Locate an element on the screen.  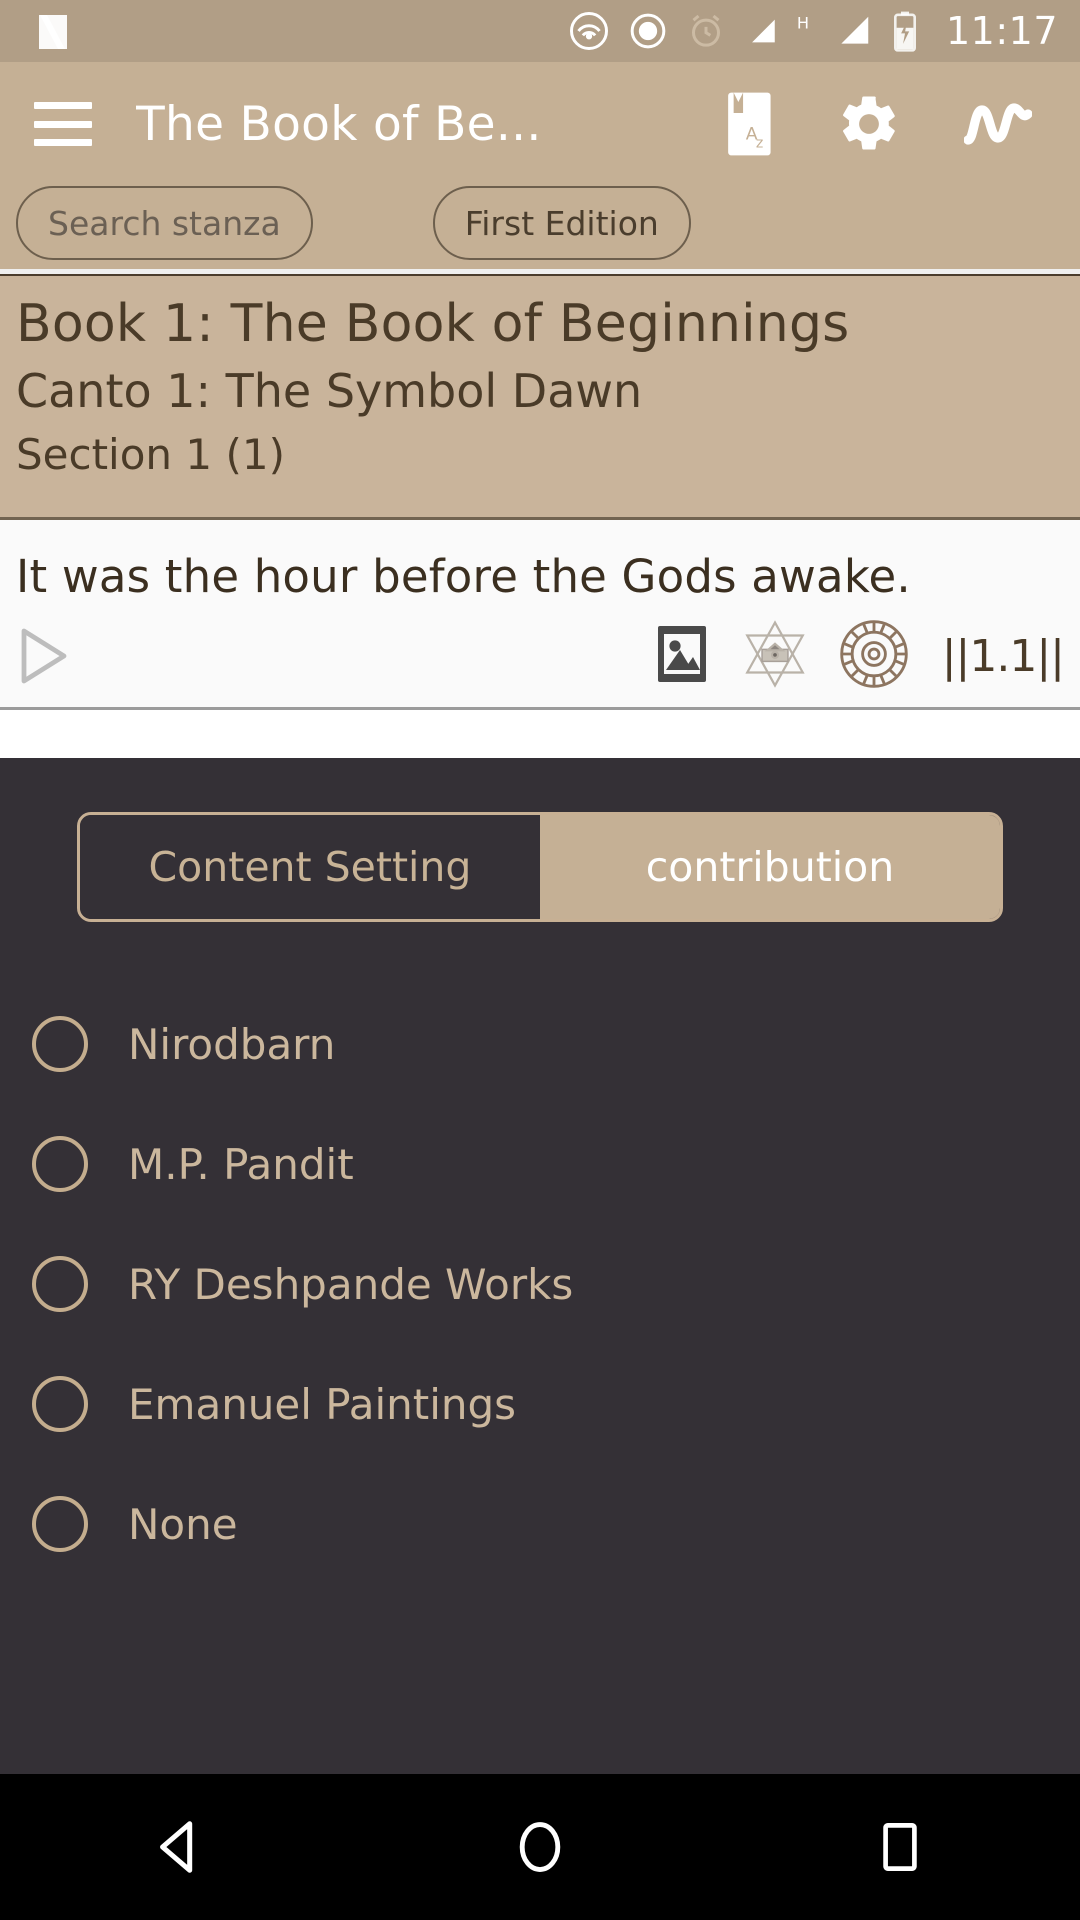
edition-chip: First Edition is located at coordinates (561, 223).